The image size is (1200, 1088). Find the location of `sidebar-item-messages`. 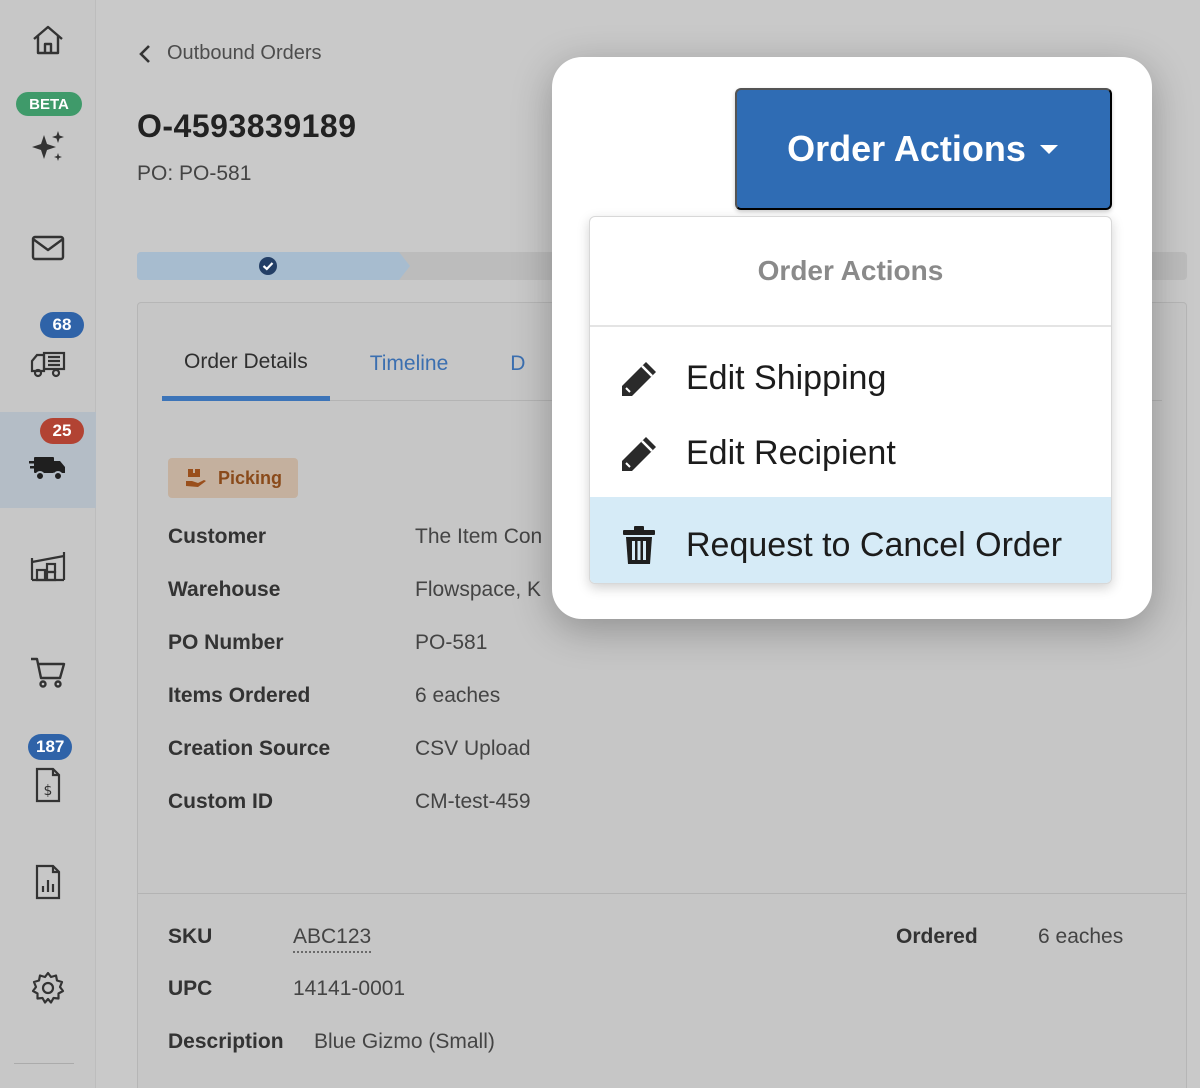

sidebar-item-messages is located at coordinates (48, 248).